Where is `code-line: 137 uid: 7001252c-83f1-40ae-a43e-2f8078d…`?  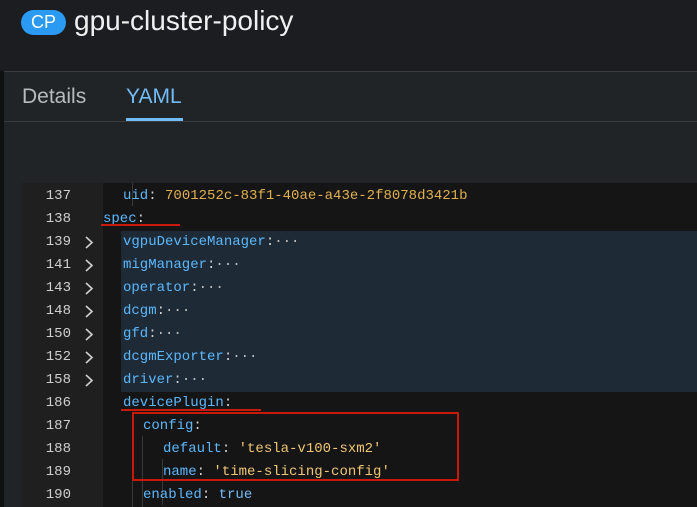
code-line: 137 uid: 7001252c-83f1-40ae-a43e-2f8078d… is located at coordinates (359, 196).